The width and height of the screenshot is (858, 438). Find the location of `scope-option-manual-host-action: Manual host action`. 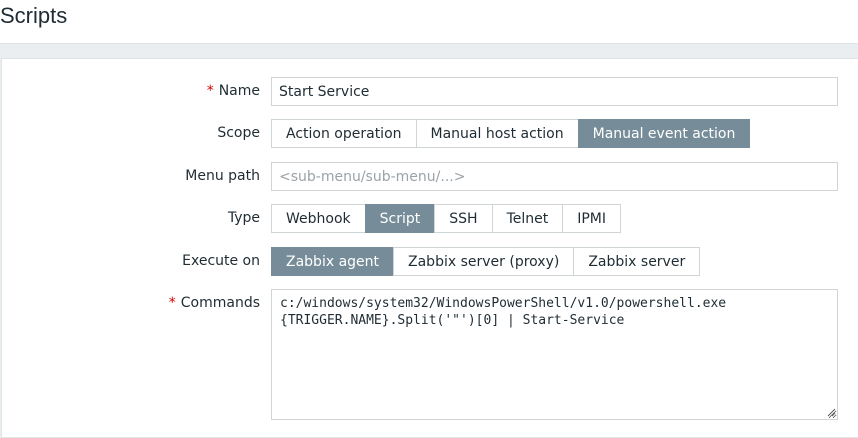

scope-option-manual-host-action: Manual host action is located at coordinates (497, 133).